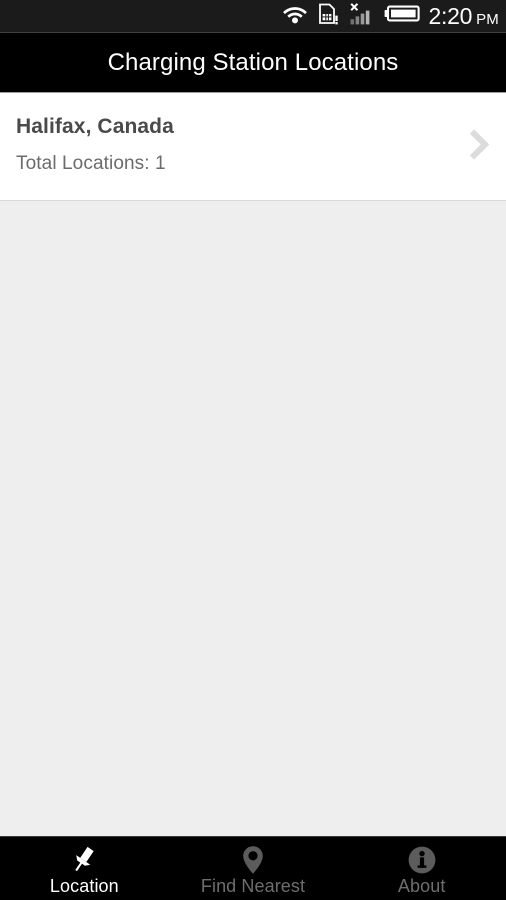 This screenshot has width=506, height=900. I want to click on app-title-bar: Charging Station Locations, so click(253, 63).